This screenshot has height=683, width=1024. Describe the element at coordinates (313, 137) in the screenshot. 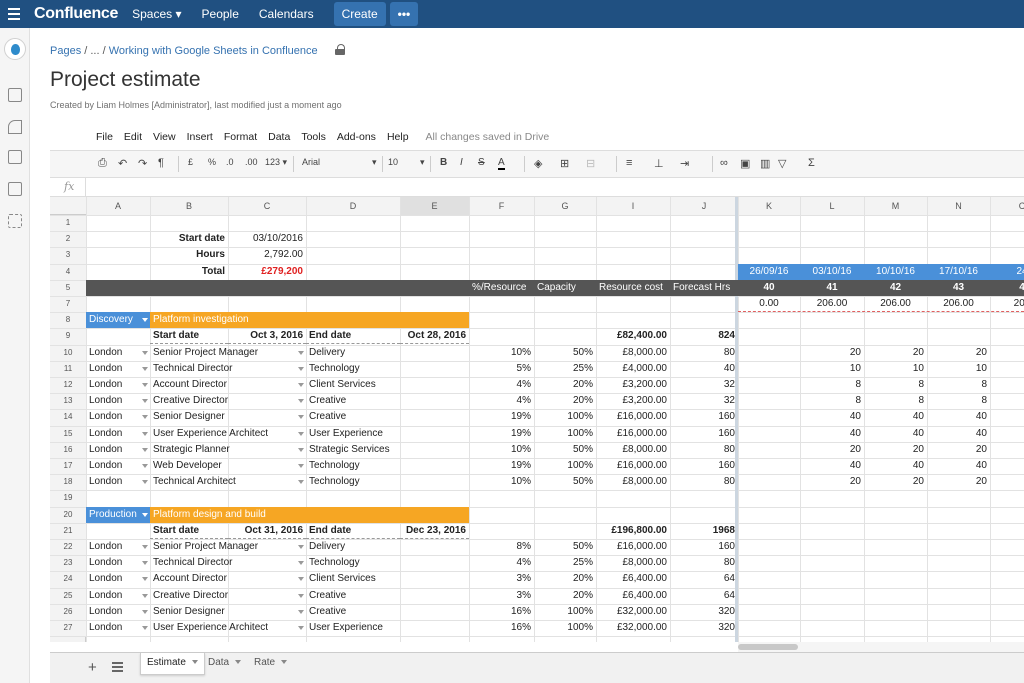

I see `menu-tools: Tools` at that location.